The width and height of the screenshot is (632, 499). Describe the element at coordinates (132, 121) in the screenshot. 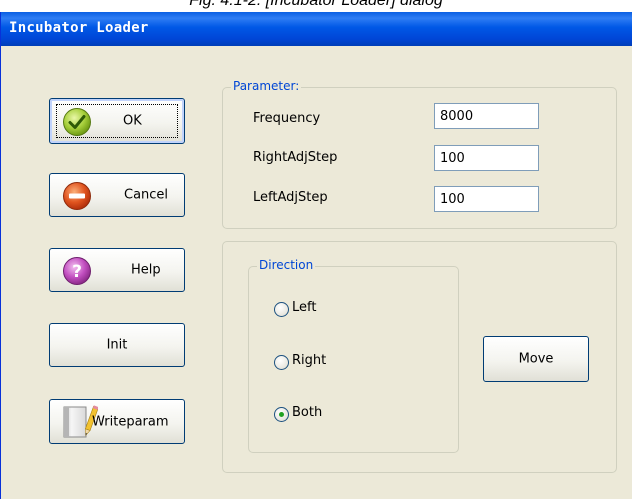

I see `ok-label: OK` at that location.